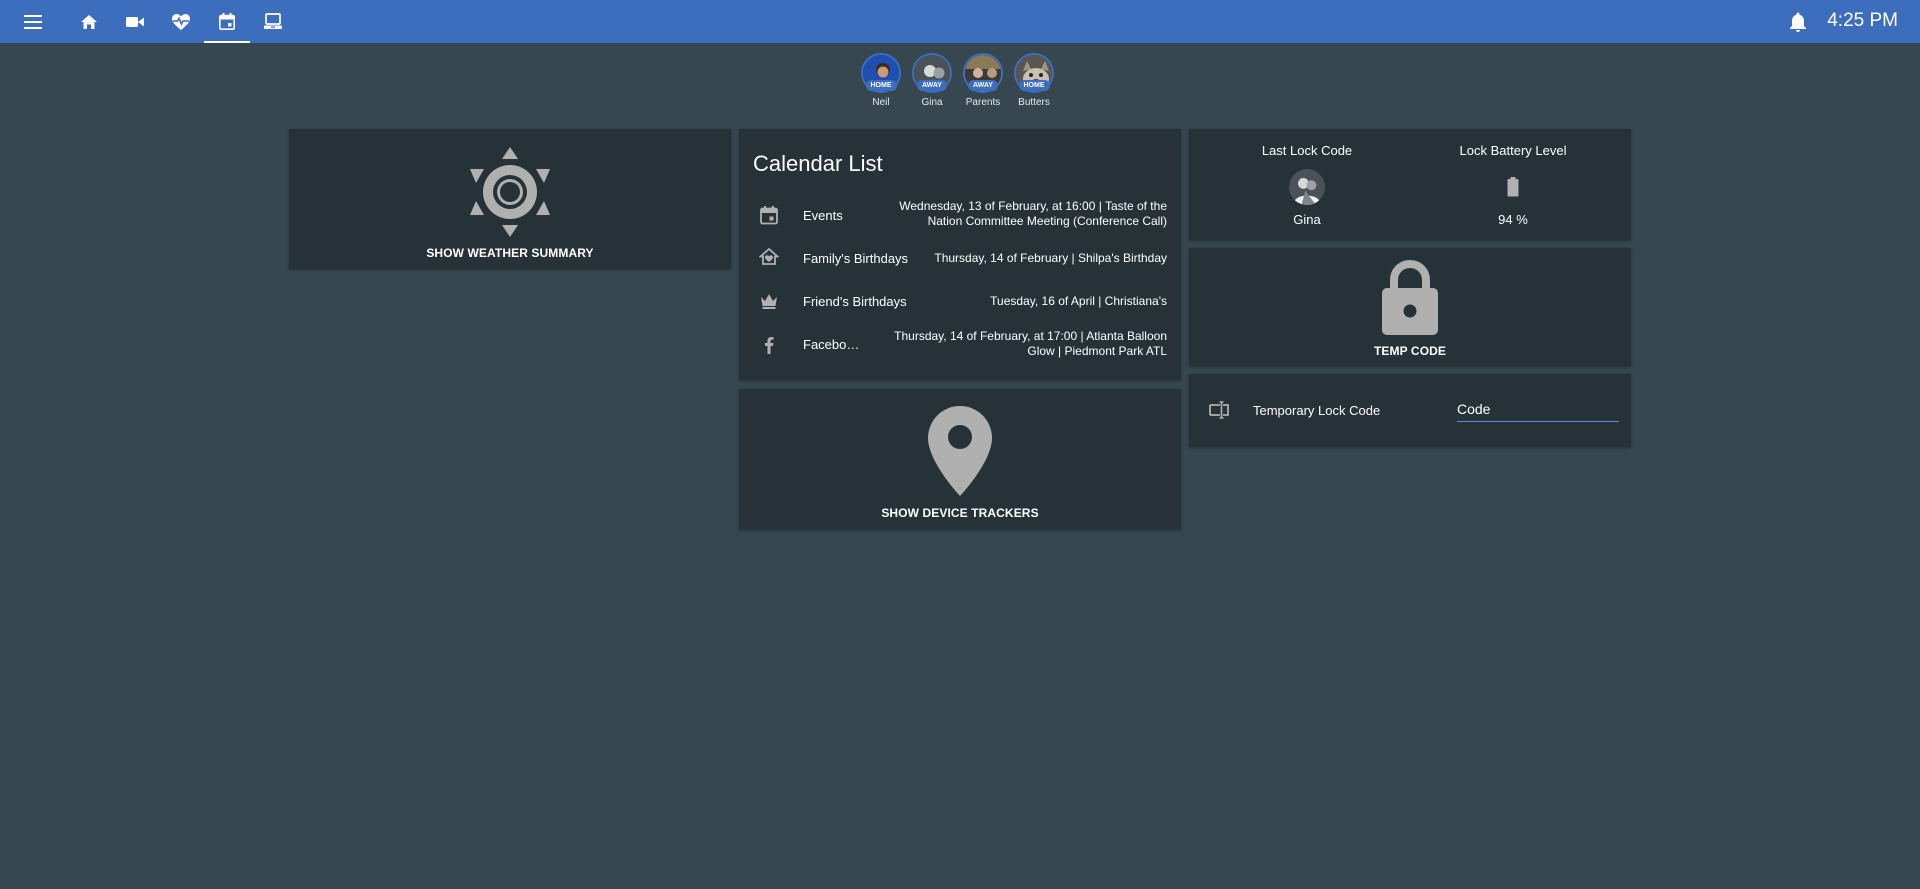 The image size is (1920, 889). What do you see at coordinates (1513, 219) in the screenshot?
I see `lock-battery-value: 94 %` at bounding box center [1513, 219].